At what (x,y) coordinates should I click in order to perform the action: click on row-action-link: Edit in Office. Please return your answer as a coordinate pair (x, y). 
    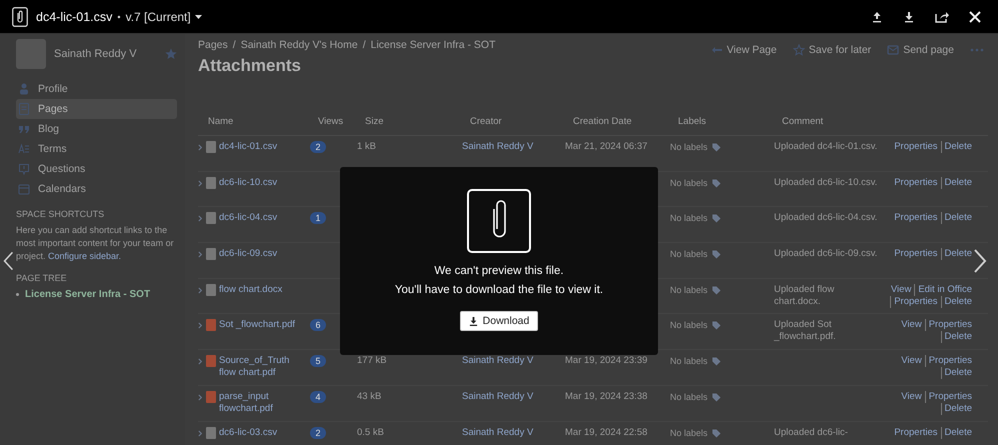
    Looking at the image, I should click on (944, 290).